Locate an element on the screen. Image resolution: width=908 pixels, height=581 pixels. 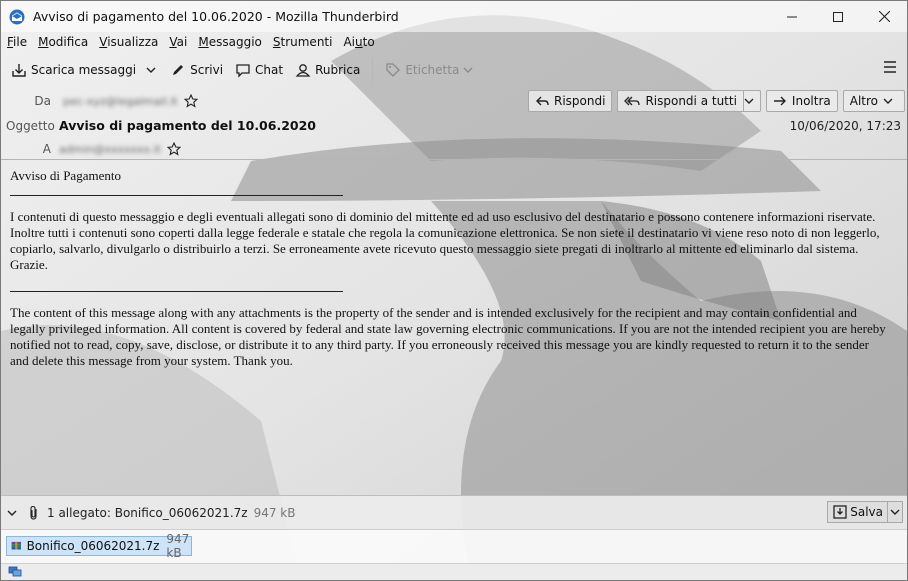
reply-button: Rispondi is located at coordinates (570, 101).